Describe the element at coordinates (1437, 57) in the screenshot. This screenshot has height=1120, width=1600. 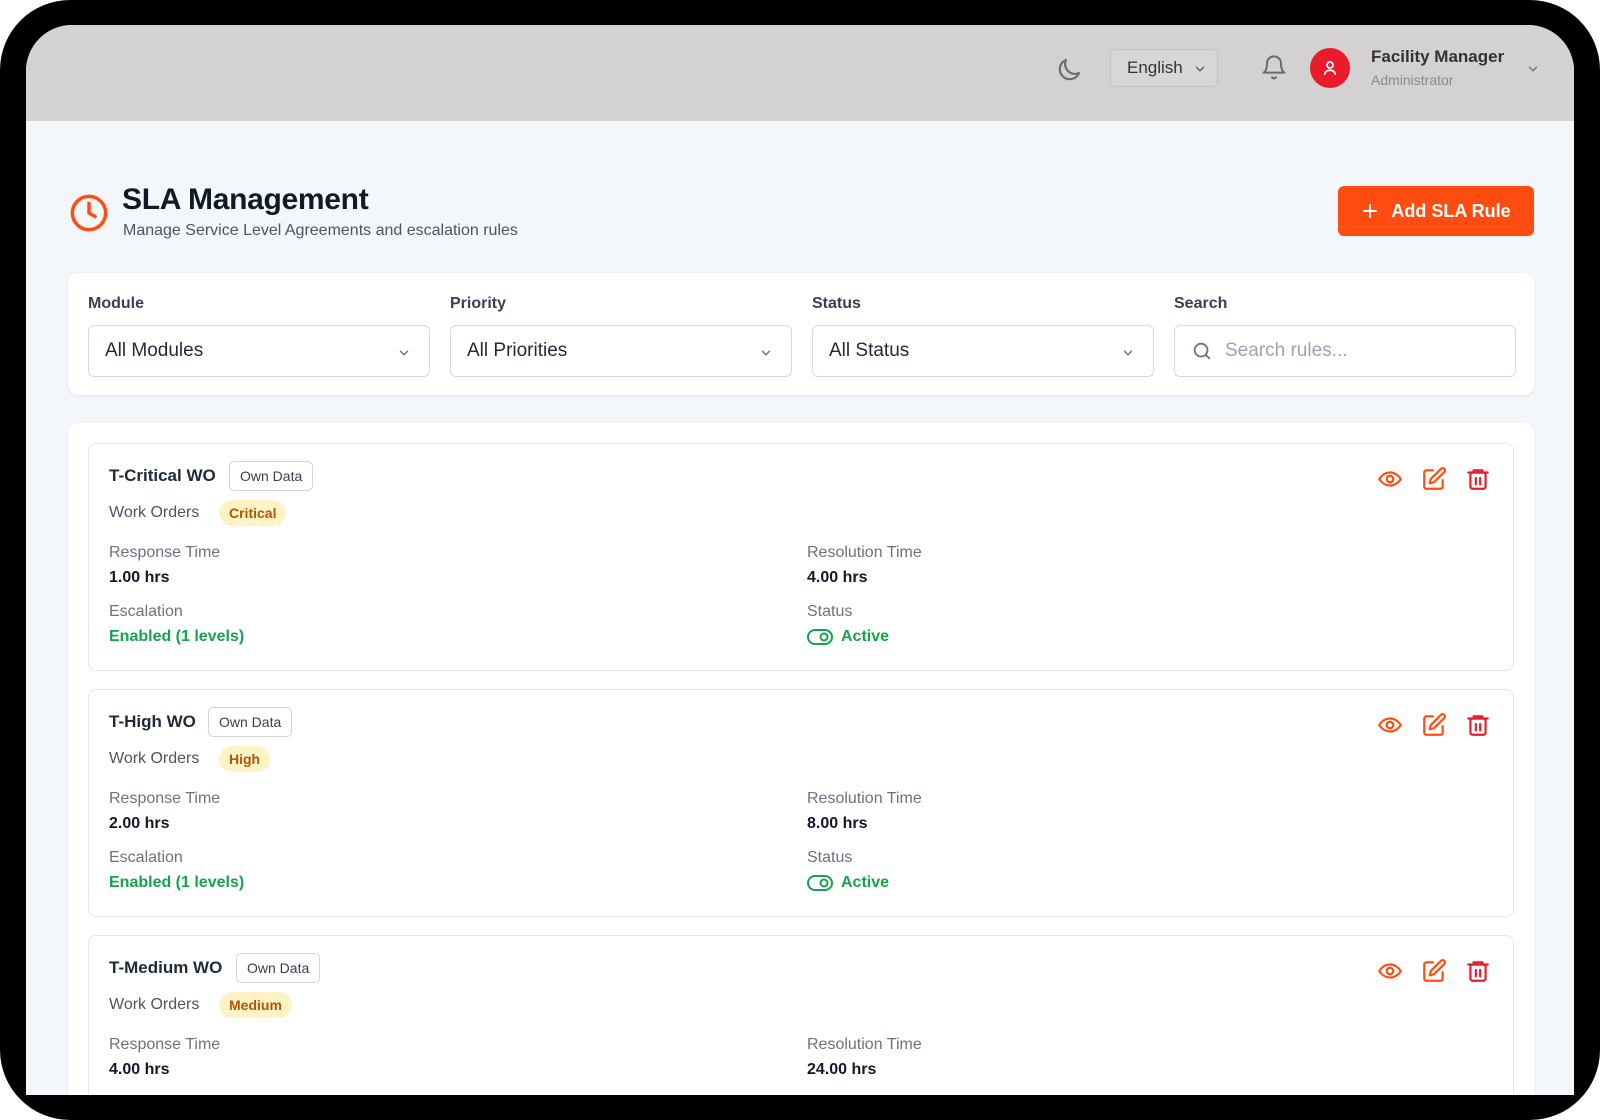
I see `user-name: Facility Manager` at that location.